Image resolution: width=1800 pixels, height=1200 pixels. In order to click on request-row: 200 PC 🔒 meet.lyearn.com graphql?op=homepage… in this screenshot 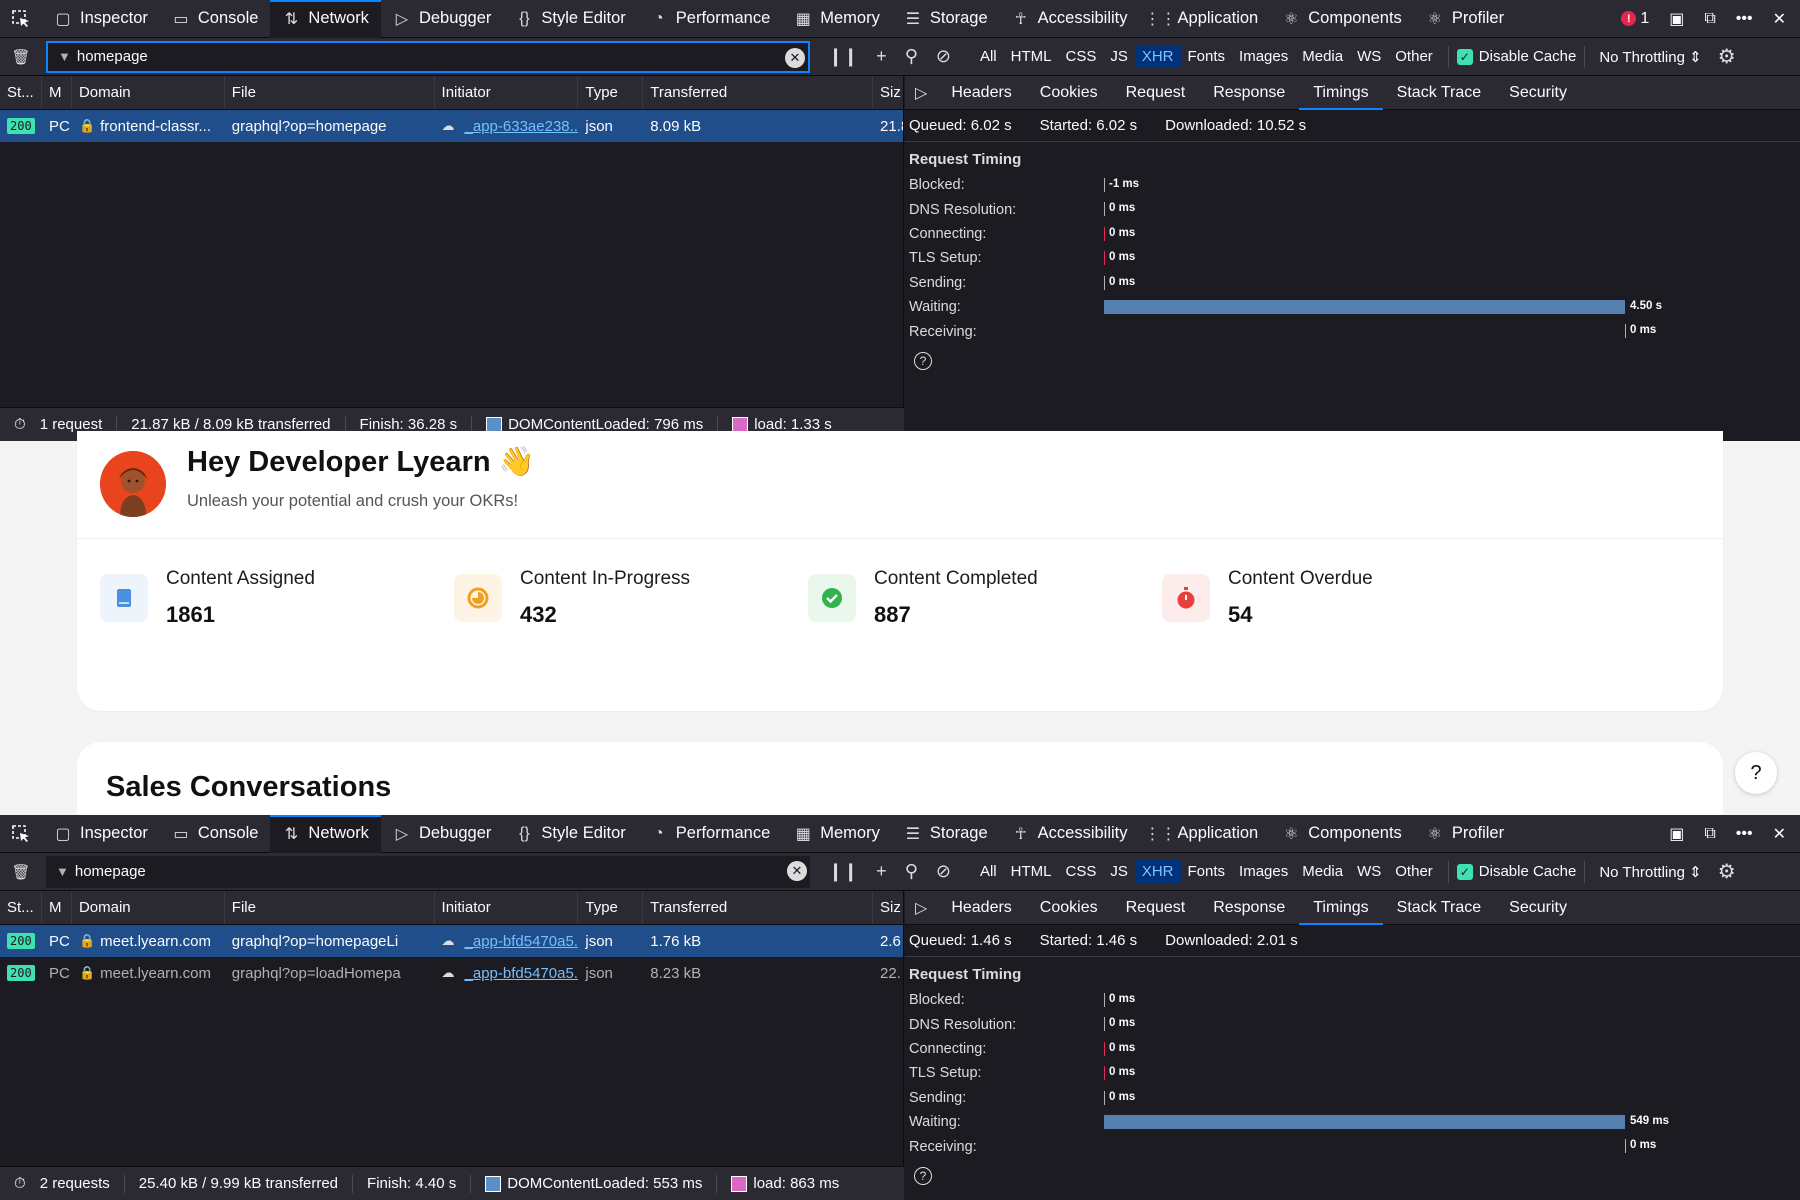, I will do `click(451, 941)`.